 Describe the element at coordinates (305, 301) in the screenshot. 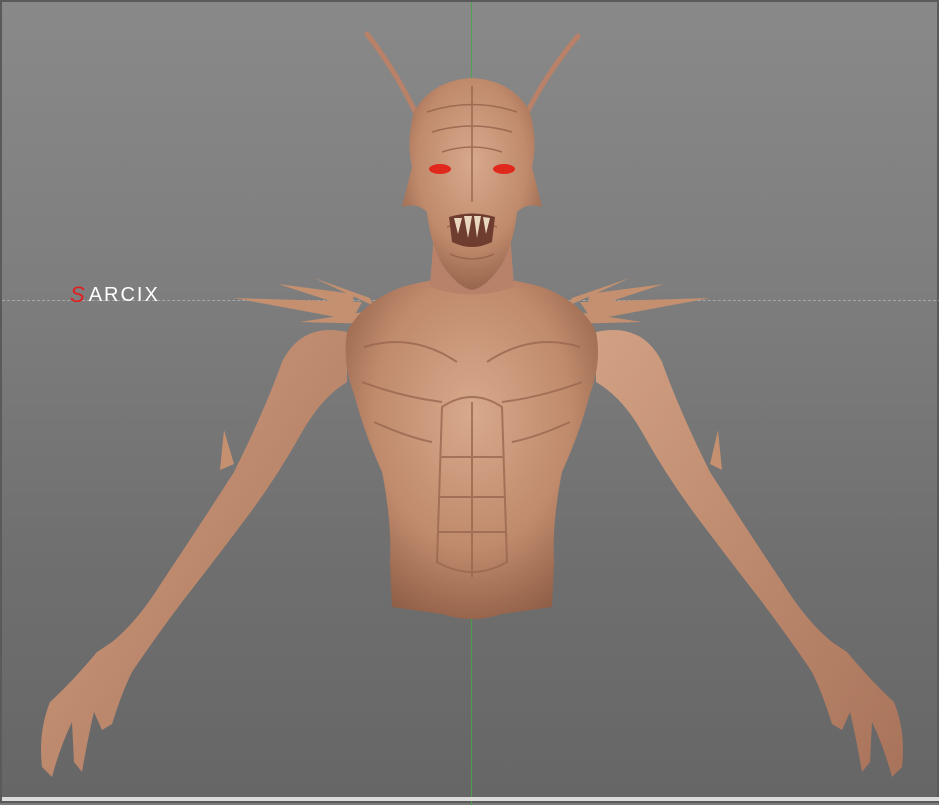

I see `left-shoulder-spikes` at that location.